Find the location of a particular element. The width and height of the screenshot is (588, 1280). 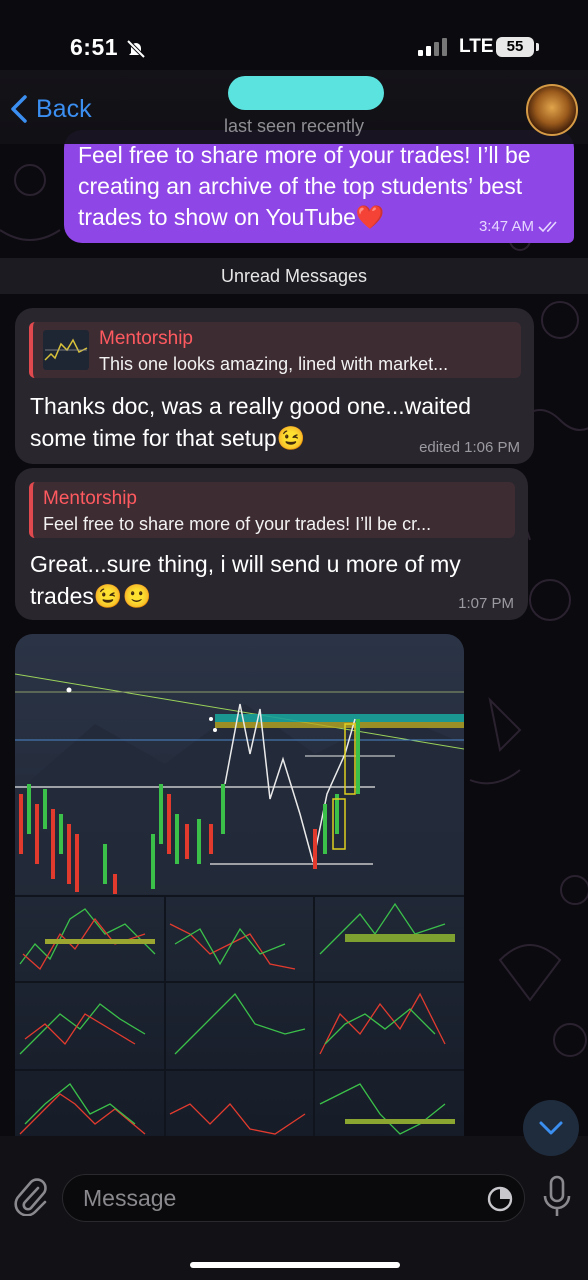

message-meta: 3:47 AM is located at coordinates (520, 226).